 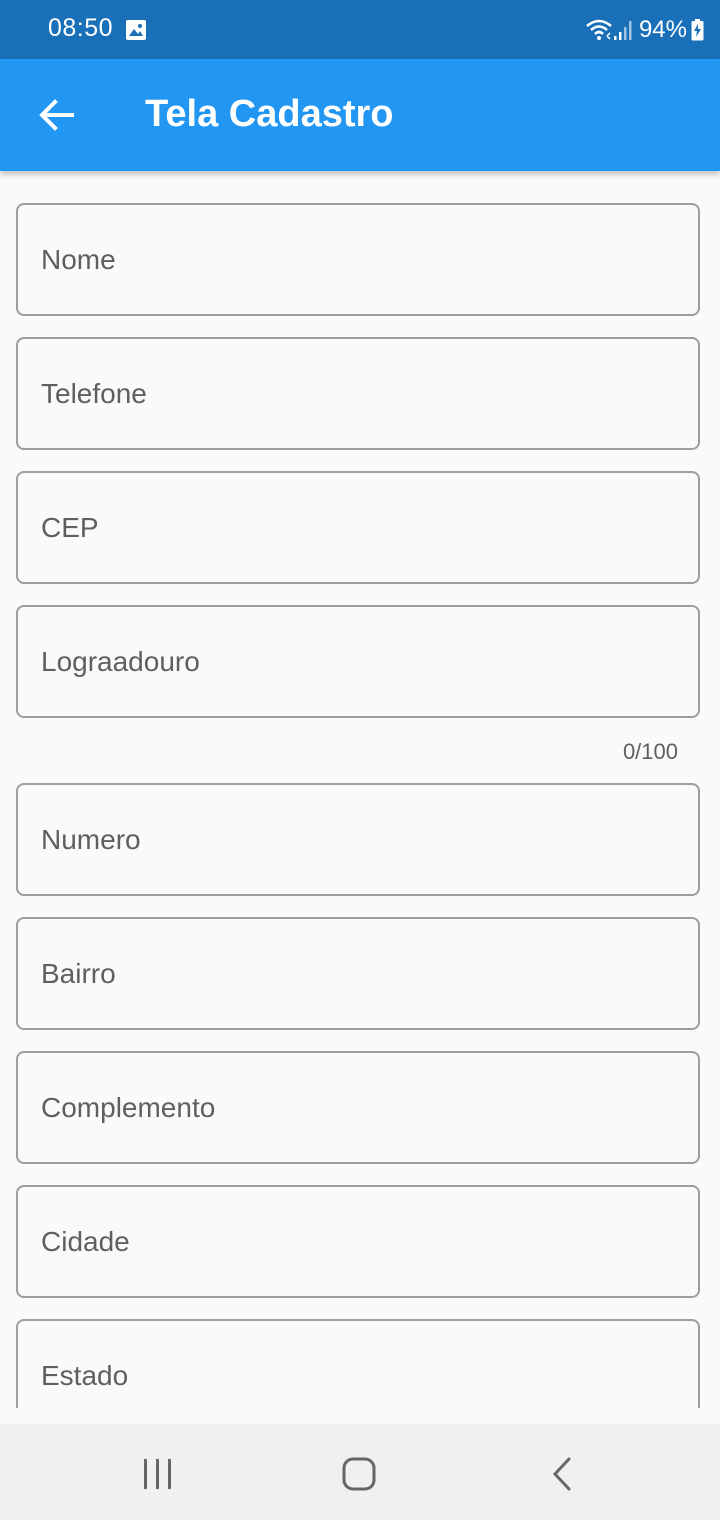 I want to click on back-icon, so click(x=561, y=1474).